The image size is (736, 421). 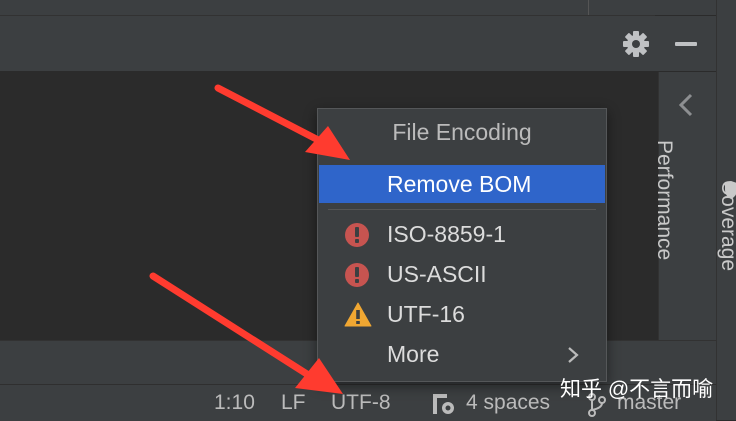 I want to click on menu-item-label: ISO-8859-1, so click(x=446, y=234).